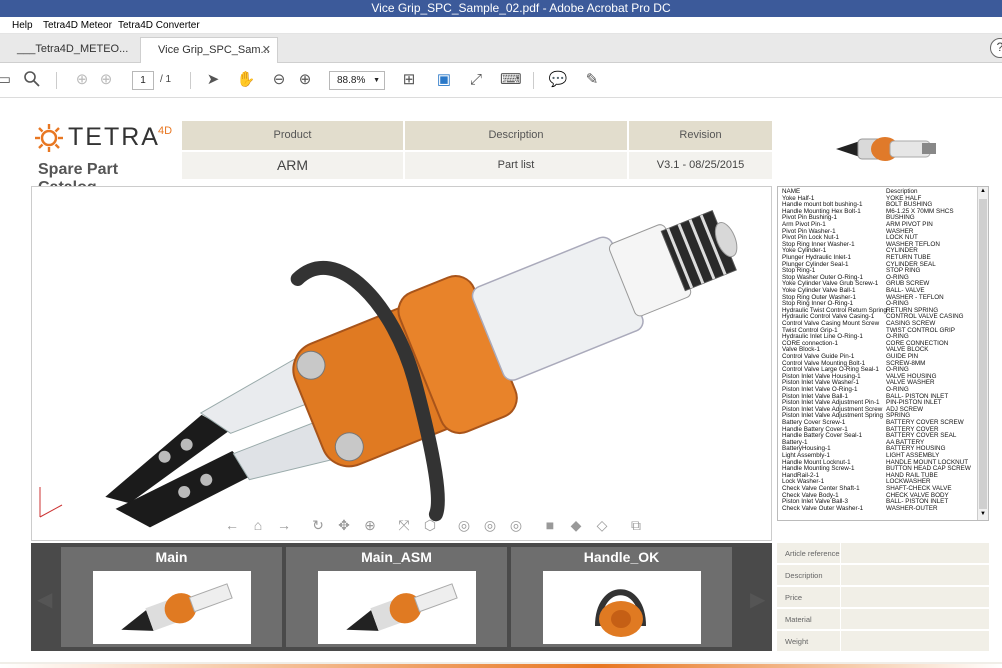  I want to click on zoom-view-icon: ⊕, so click(370, 525).